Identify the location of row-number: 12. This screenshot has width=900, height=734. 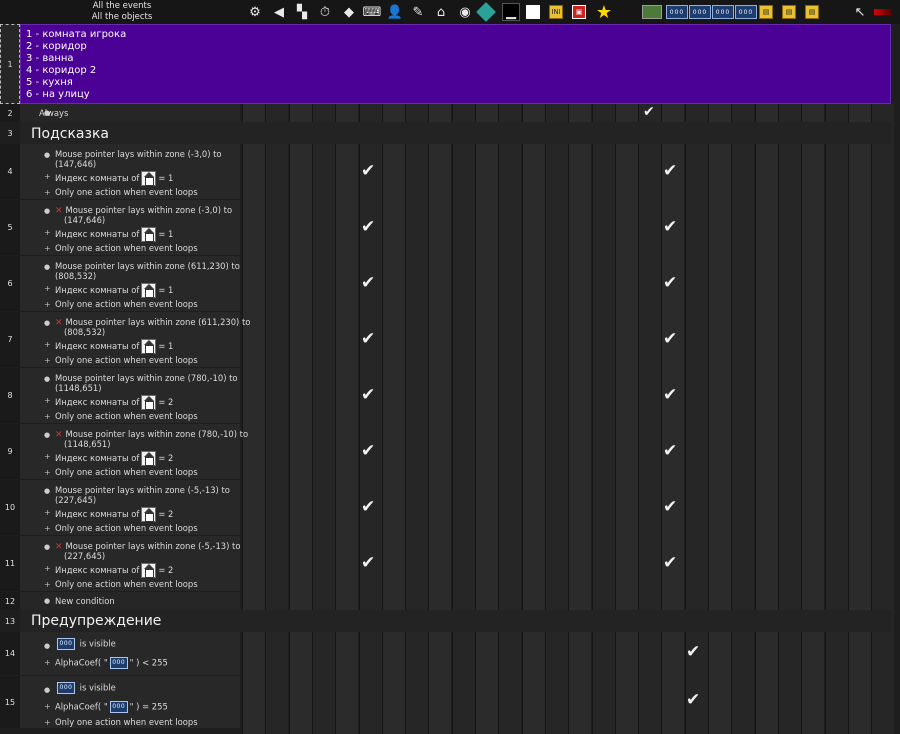
(10, 601).